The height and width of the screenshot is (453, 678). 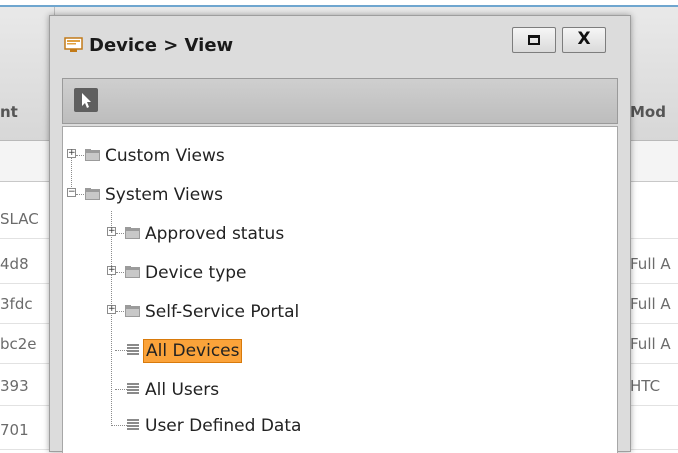 I want to click on tree-label: Custom Views, so click(x=165, y=156).